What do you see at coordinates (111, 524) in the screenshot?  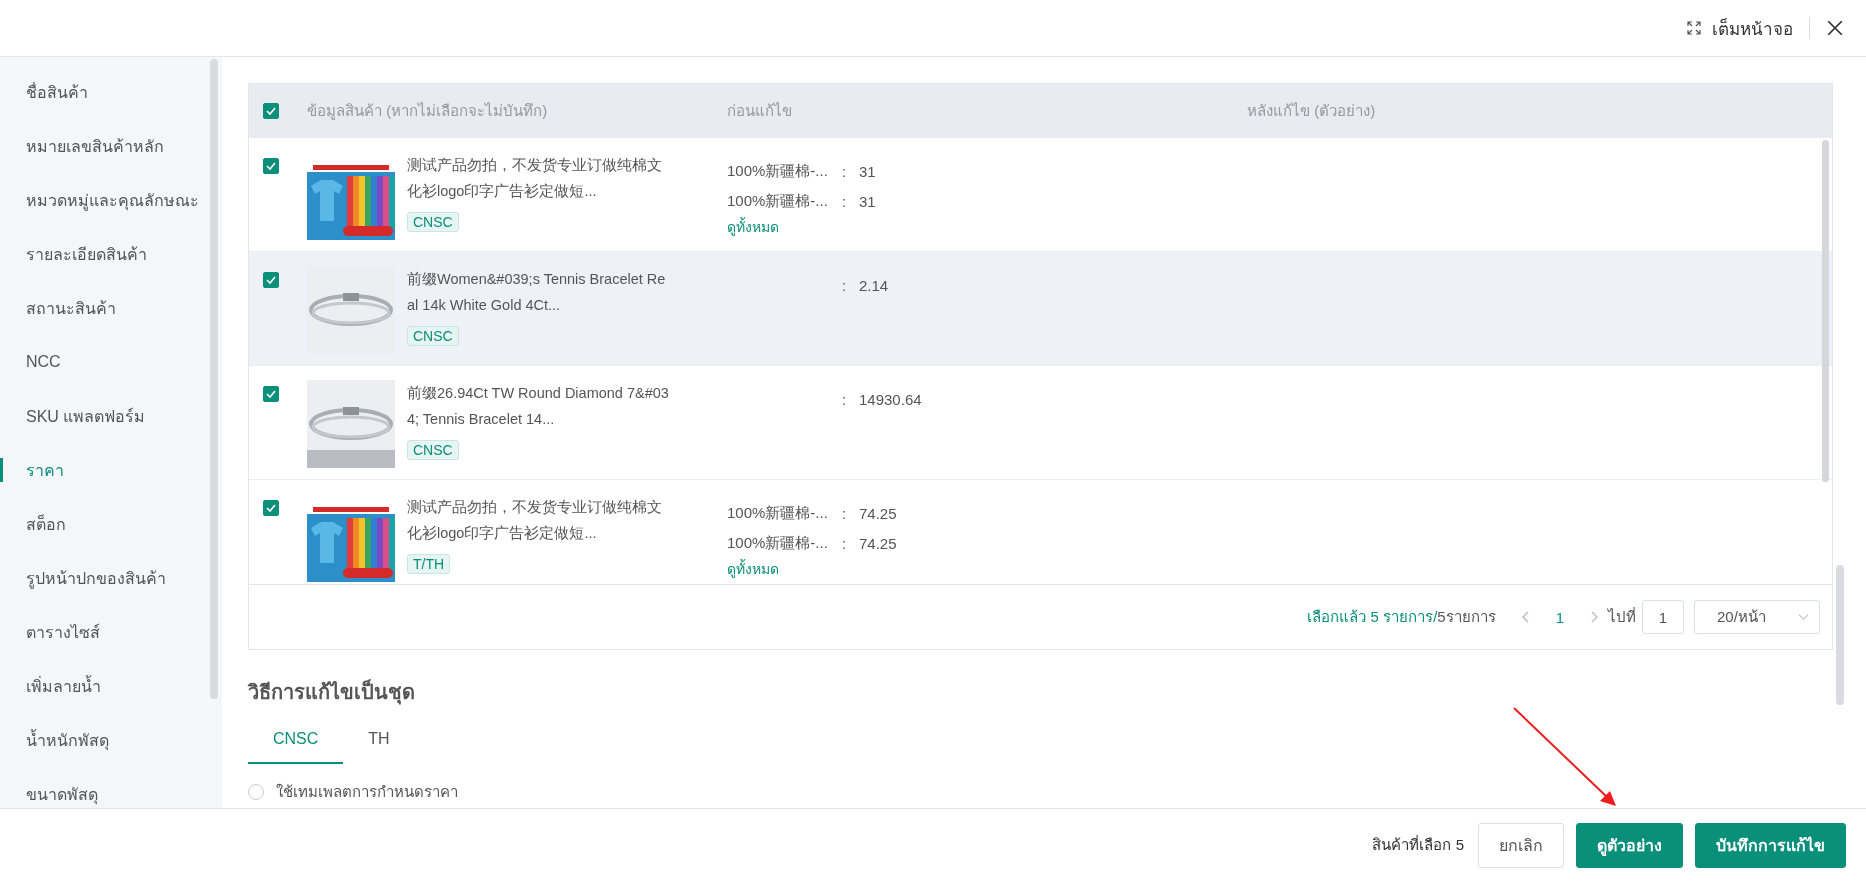 I see `sidebar-item: สต็อก` at bounding box center [111, 524].